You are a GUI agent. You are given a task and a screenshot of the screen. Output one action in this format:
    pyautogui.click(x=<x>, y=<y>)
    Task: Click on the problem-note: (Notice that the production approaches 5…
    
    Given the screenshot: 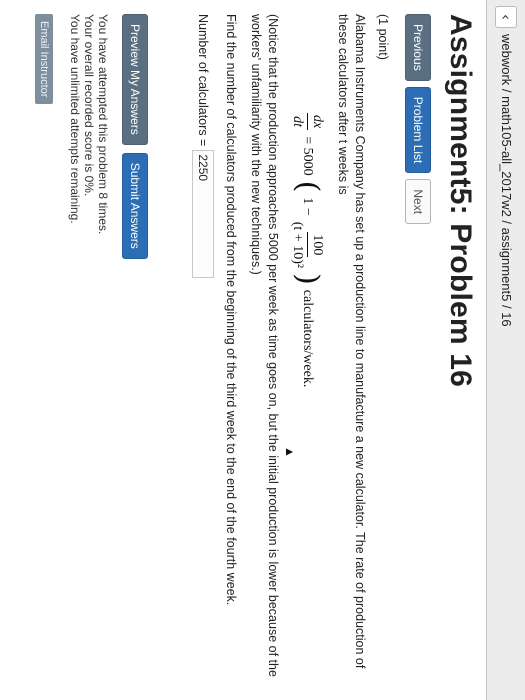 What is the action you would take?
    pyautogui.click(x=264, y=345)
    